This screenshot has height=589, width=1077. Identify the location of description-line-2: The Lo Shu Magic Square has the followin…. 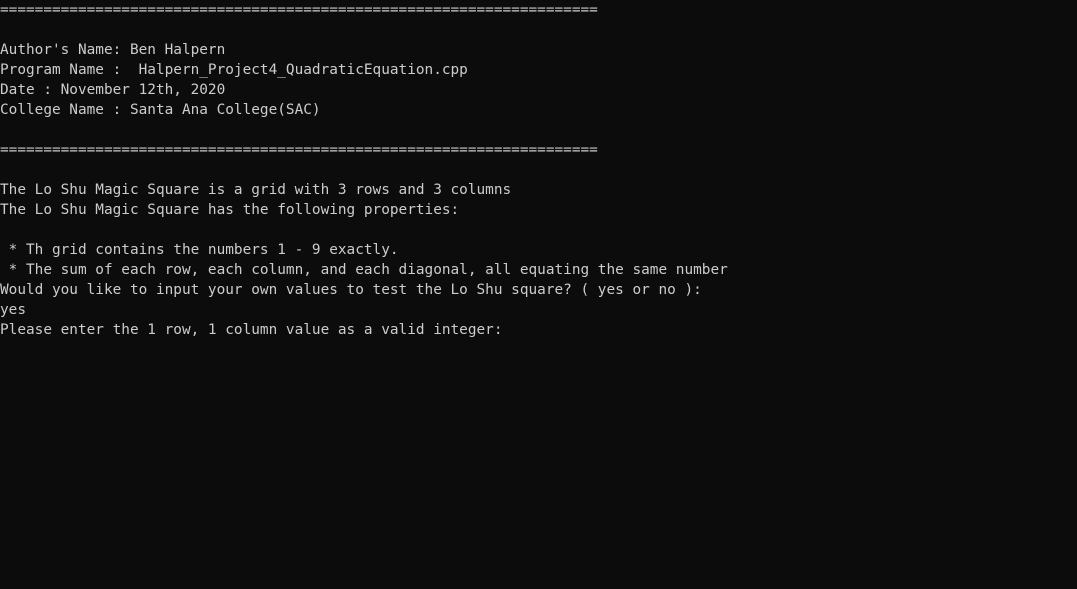
(230, 210).